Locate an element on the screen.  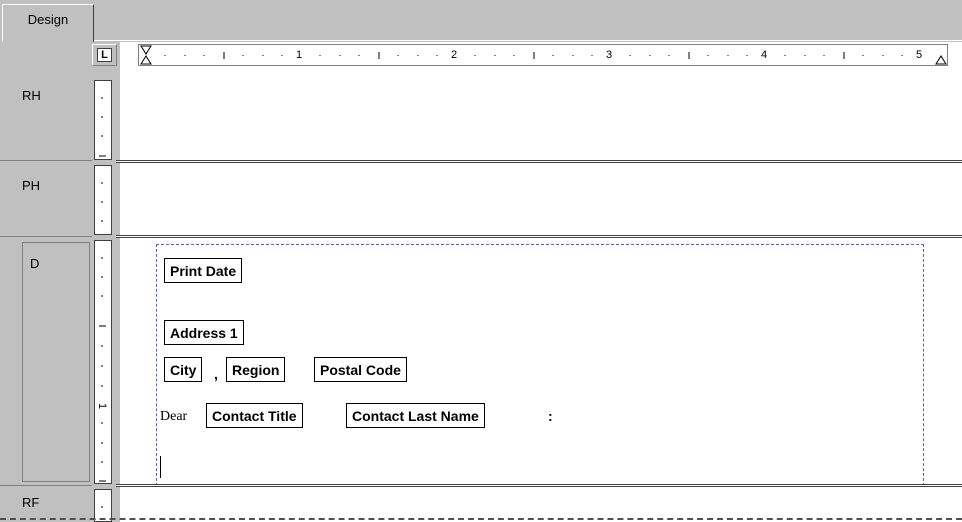
ruler-number: 4 is located at coordinates (764, 55).